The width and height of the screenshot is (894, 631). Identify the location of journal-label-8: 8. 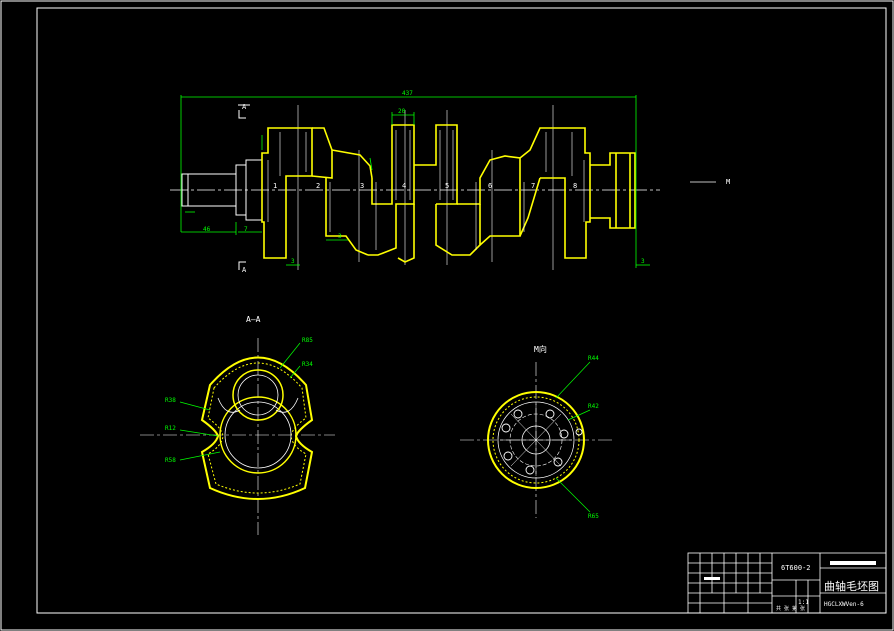
(575, 186).